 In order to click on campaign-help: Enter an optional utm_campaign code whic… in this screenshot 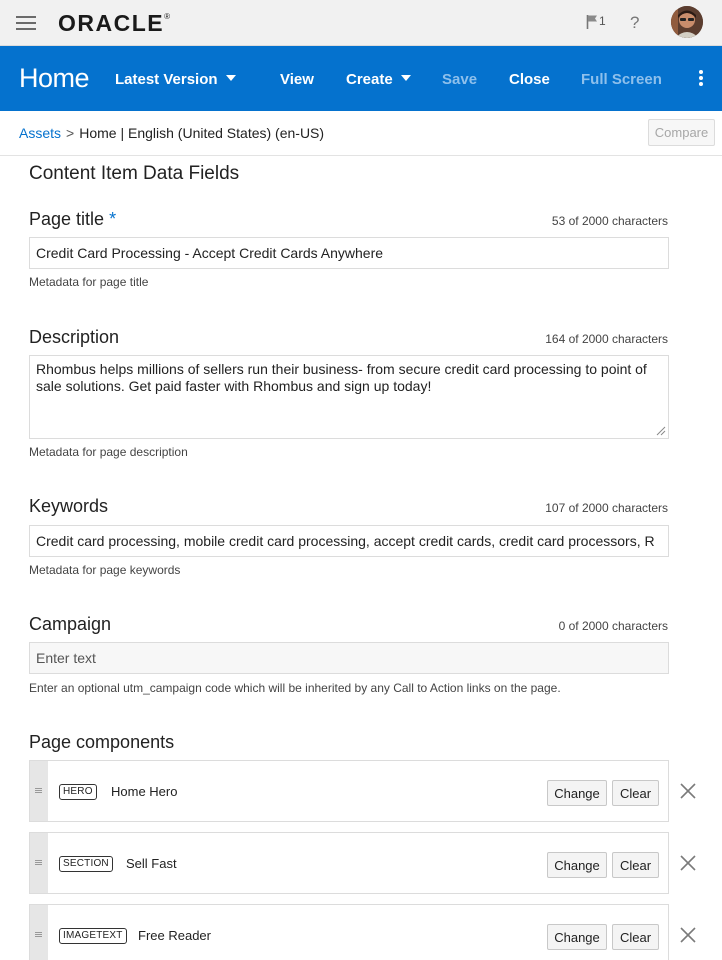, I will do `click(295, 688)`.